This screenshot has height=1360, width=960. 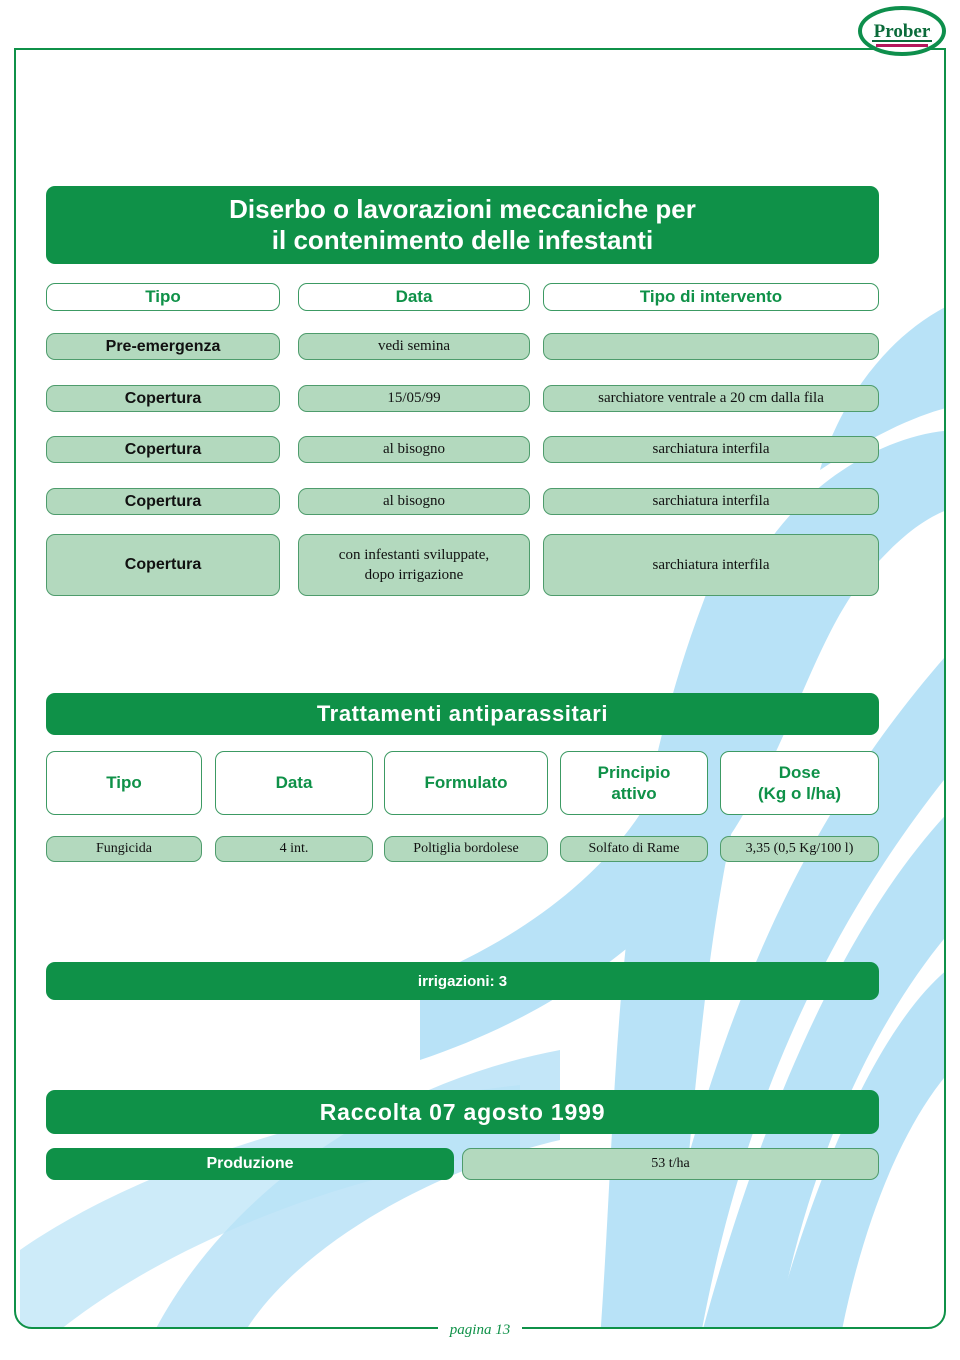 I want to click on table-row-0-tipo: Pre-emergenza, so click(x=163, y=346).